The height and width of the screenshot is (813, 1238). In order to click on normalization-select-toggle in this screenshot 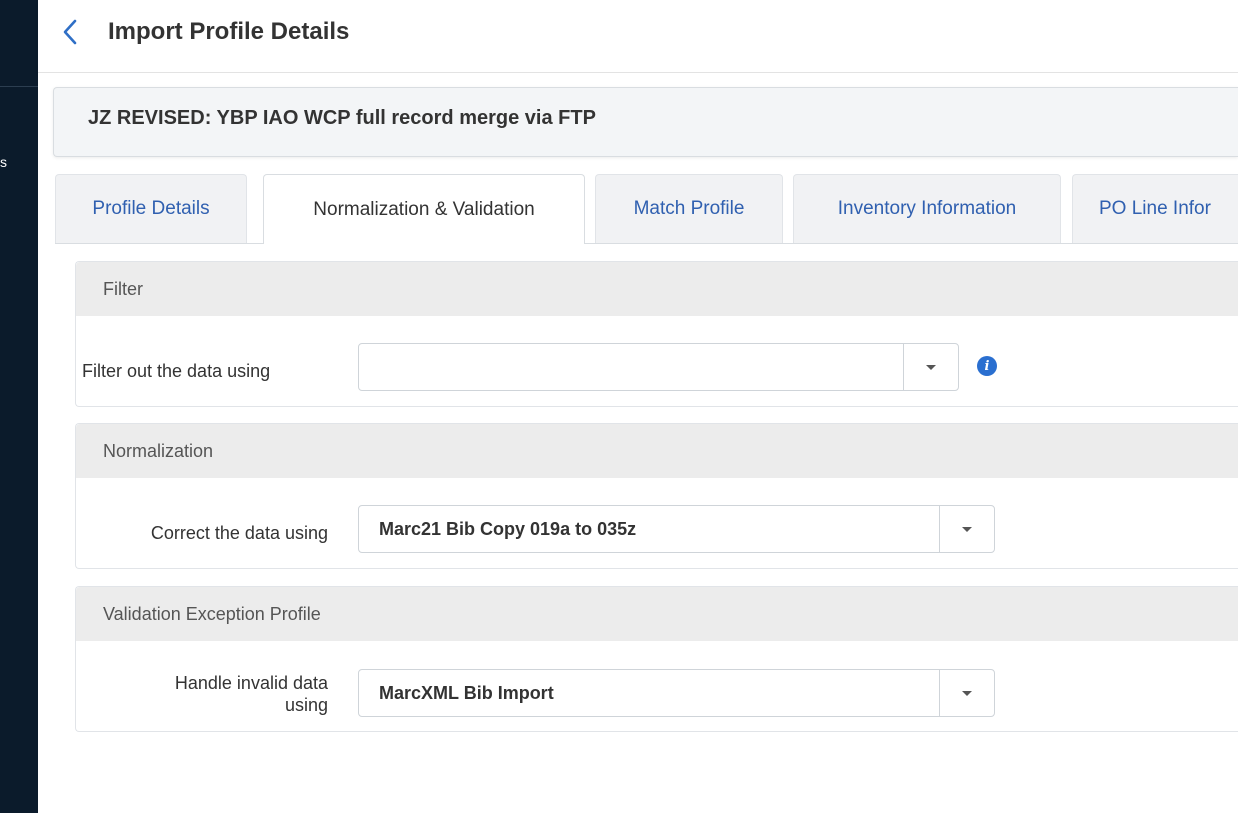, I will do `click(966, 529)`.